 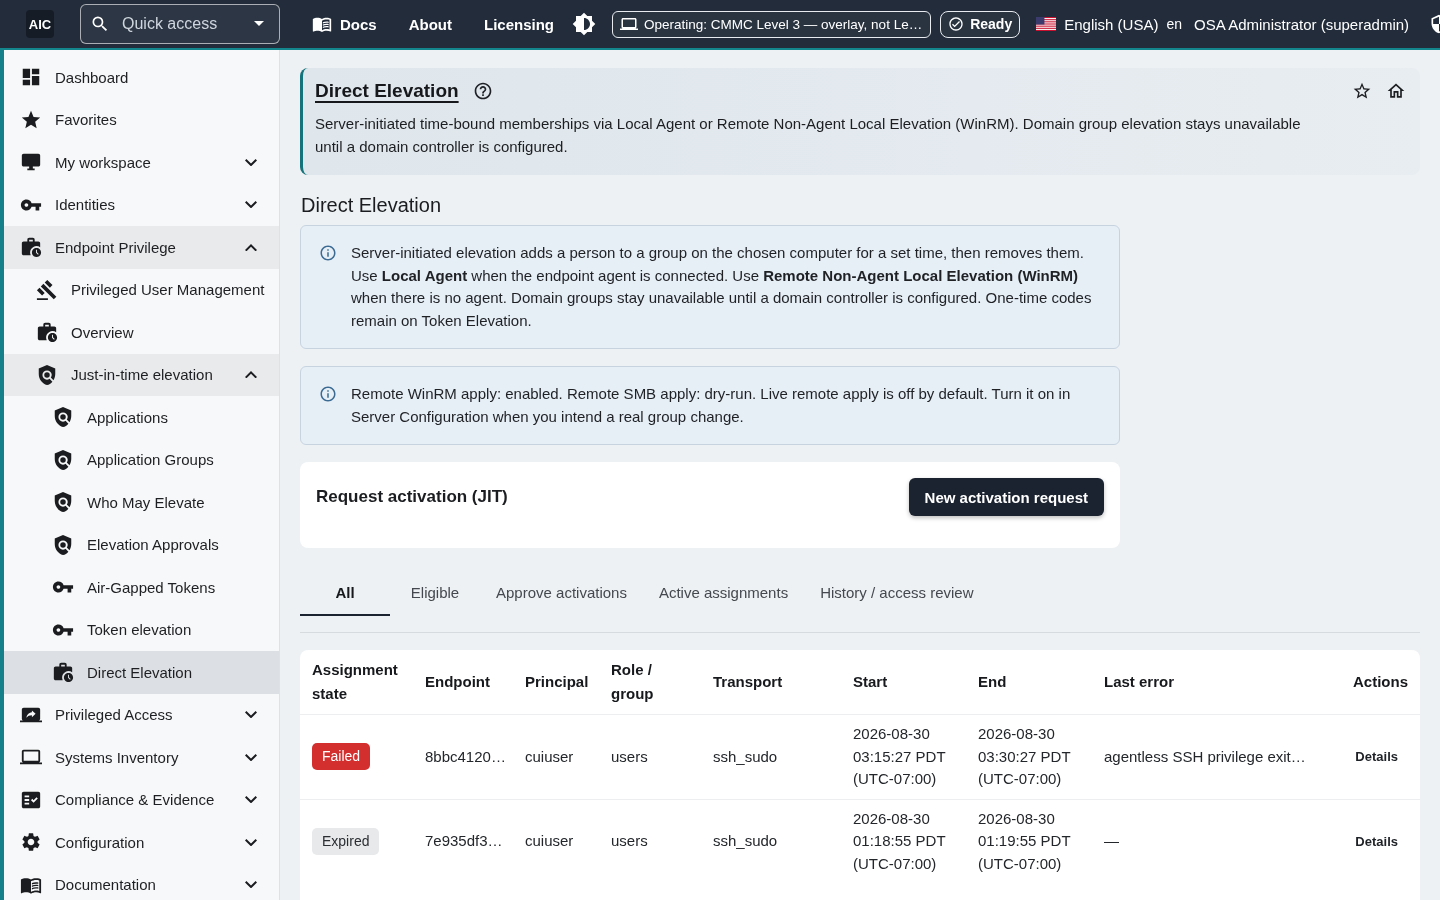 What do you see at coordinates (435, 593) in the screenshot?
I see `tab: Eligible` at bounding box center [435, 593].